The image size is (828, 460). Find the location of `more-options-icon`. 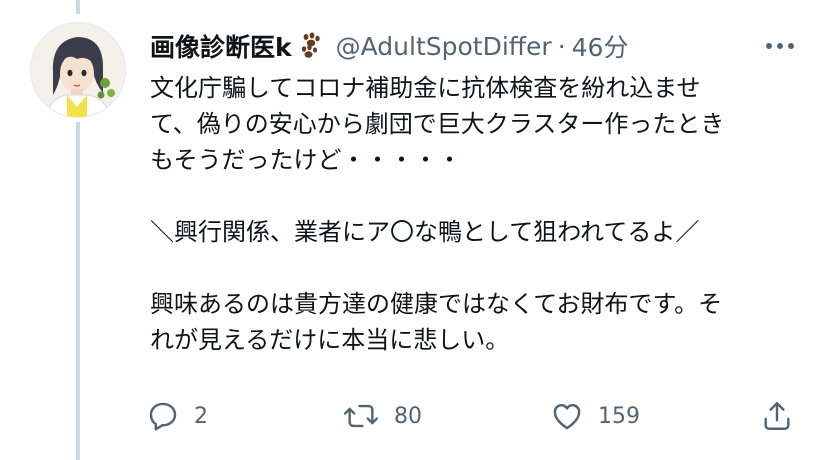

more-options-icon is located at coordinates (780, 46).